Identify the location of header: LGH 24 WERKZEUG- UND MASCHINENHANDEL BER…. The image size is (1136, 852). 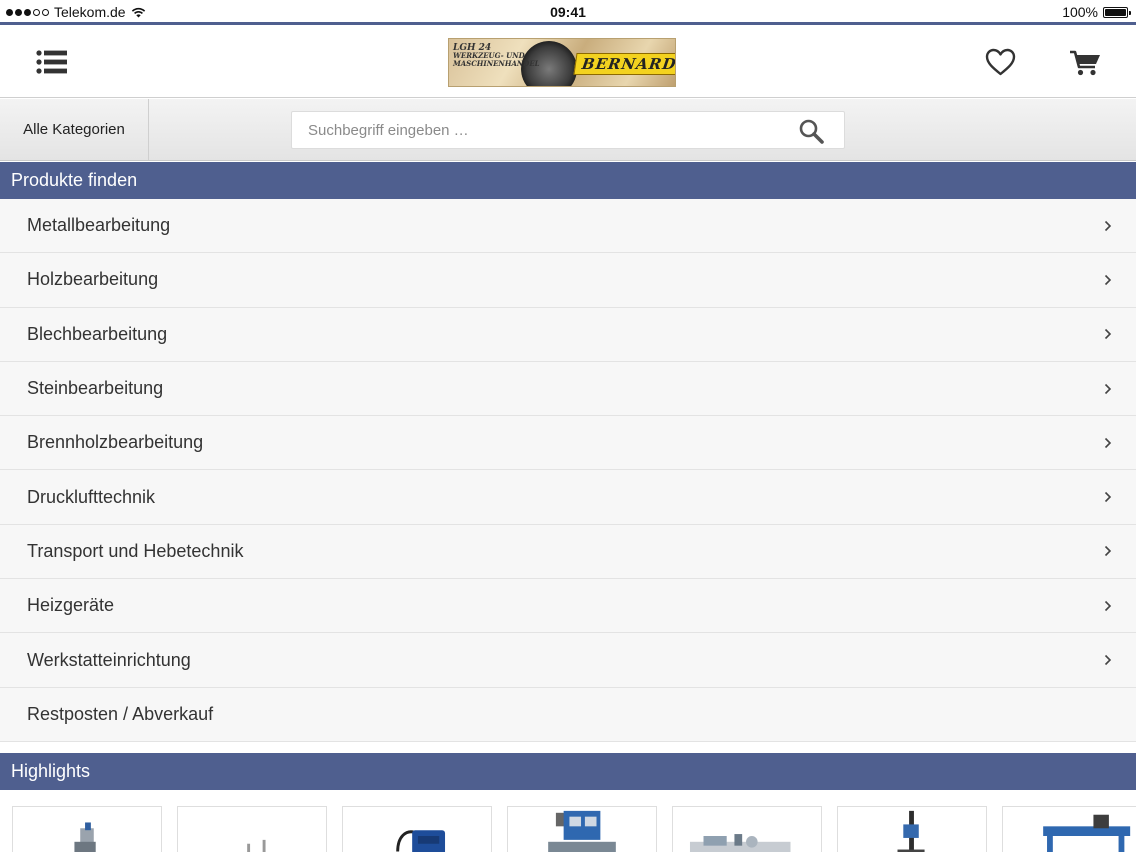
(568, 61).